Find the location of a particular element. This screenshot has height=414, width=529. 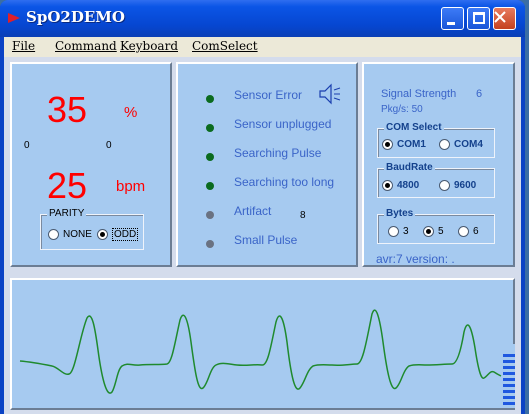

spo2-unit: % is located at coordinates (131, 112).